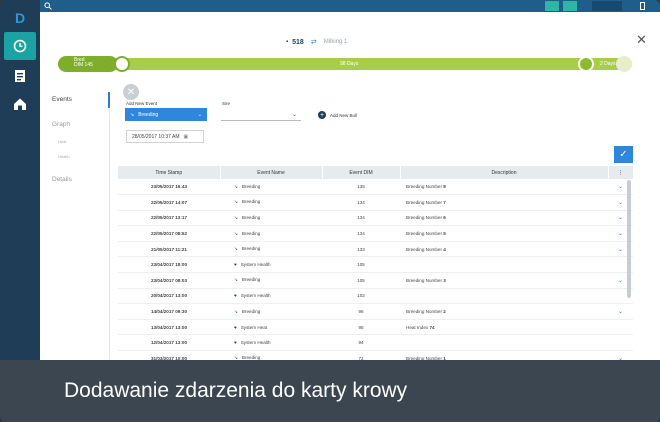  I want to click on table-row: 12/04/2017 13:00 ♥ System Health 94, so click(375, 343).